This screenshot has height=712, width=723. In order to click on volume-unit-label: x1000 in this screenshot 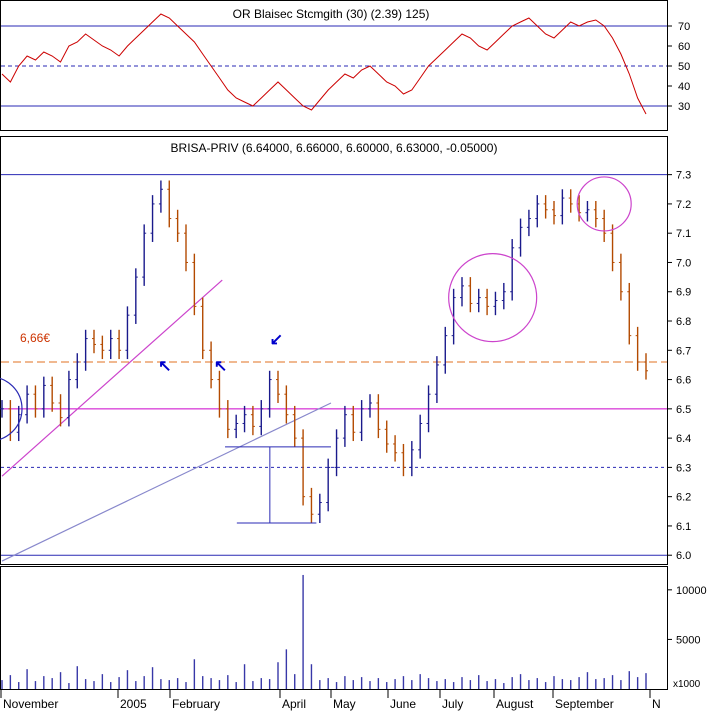, I will do `click(687, 684)`.